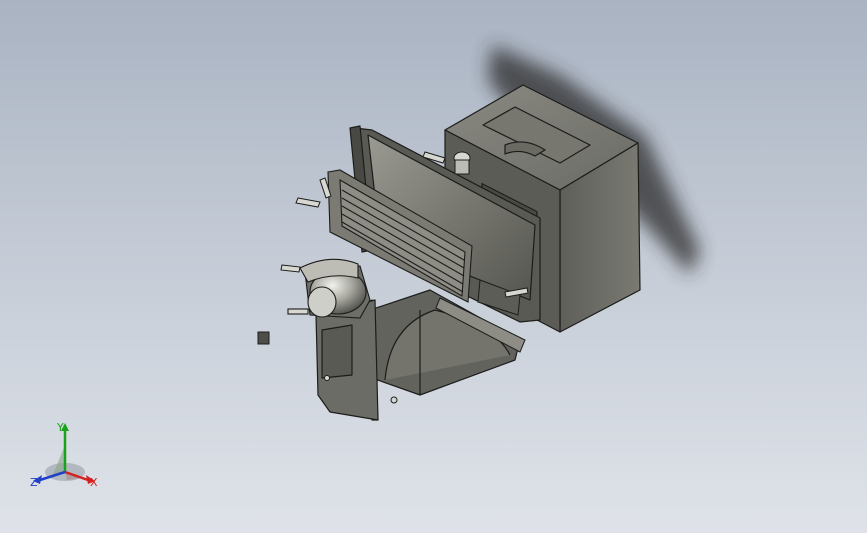  I want to click on y-axis-label: Y, so click(60, 427).